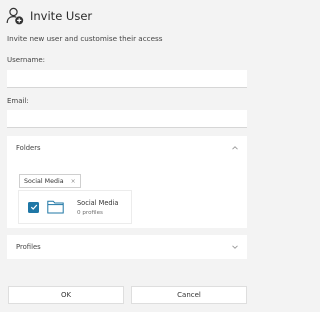 This screenshot has height=312, width=320. What do you see at coordinates (235, 247) in the screenshot?
I see `chevron-down-icon` at bounding box center [235, 247].